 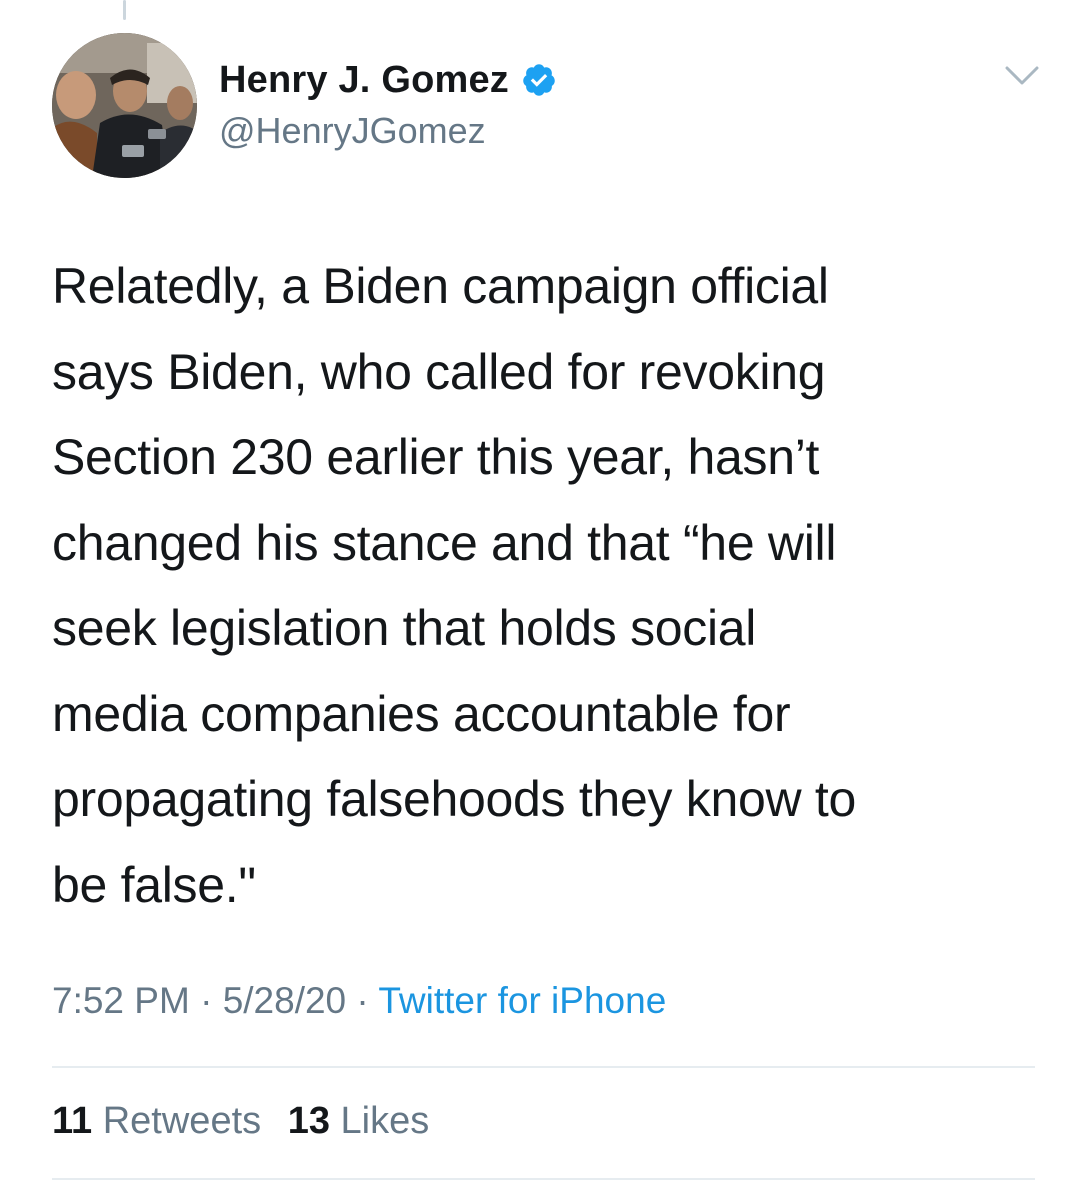 I want to click on profile-photo, so click(x=124, y=105).